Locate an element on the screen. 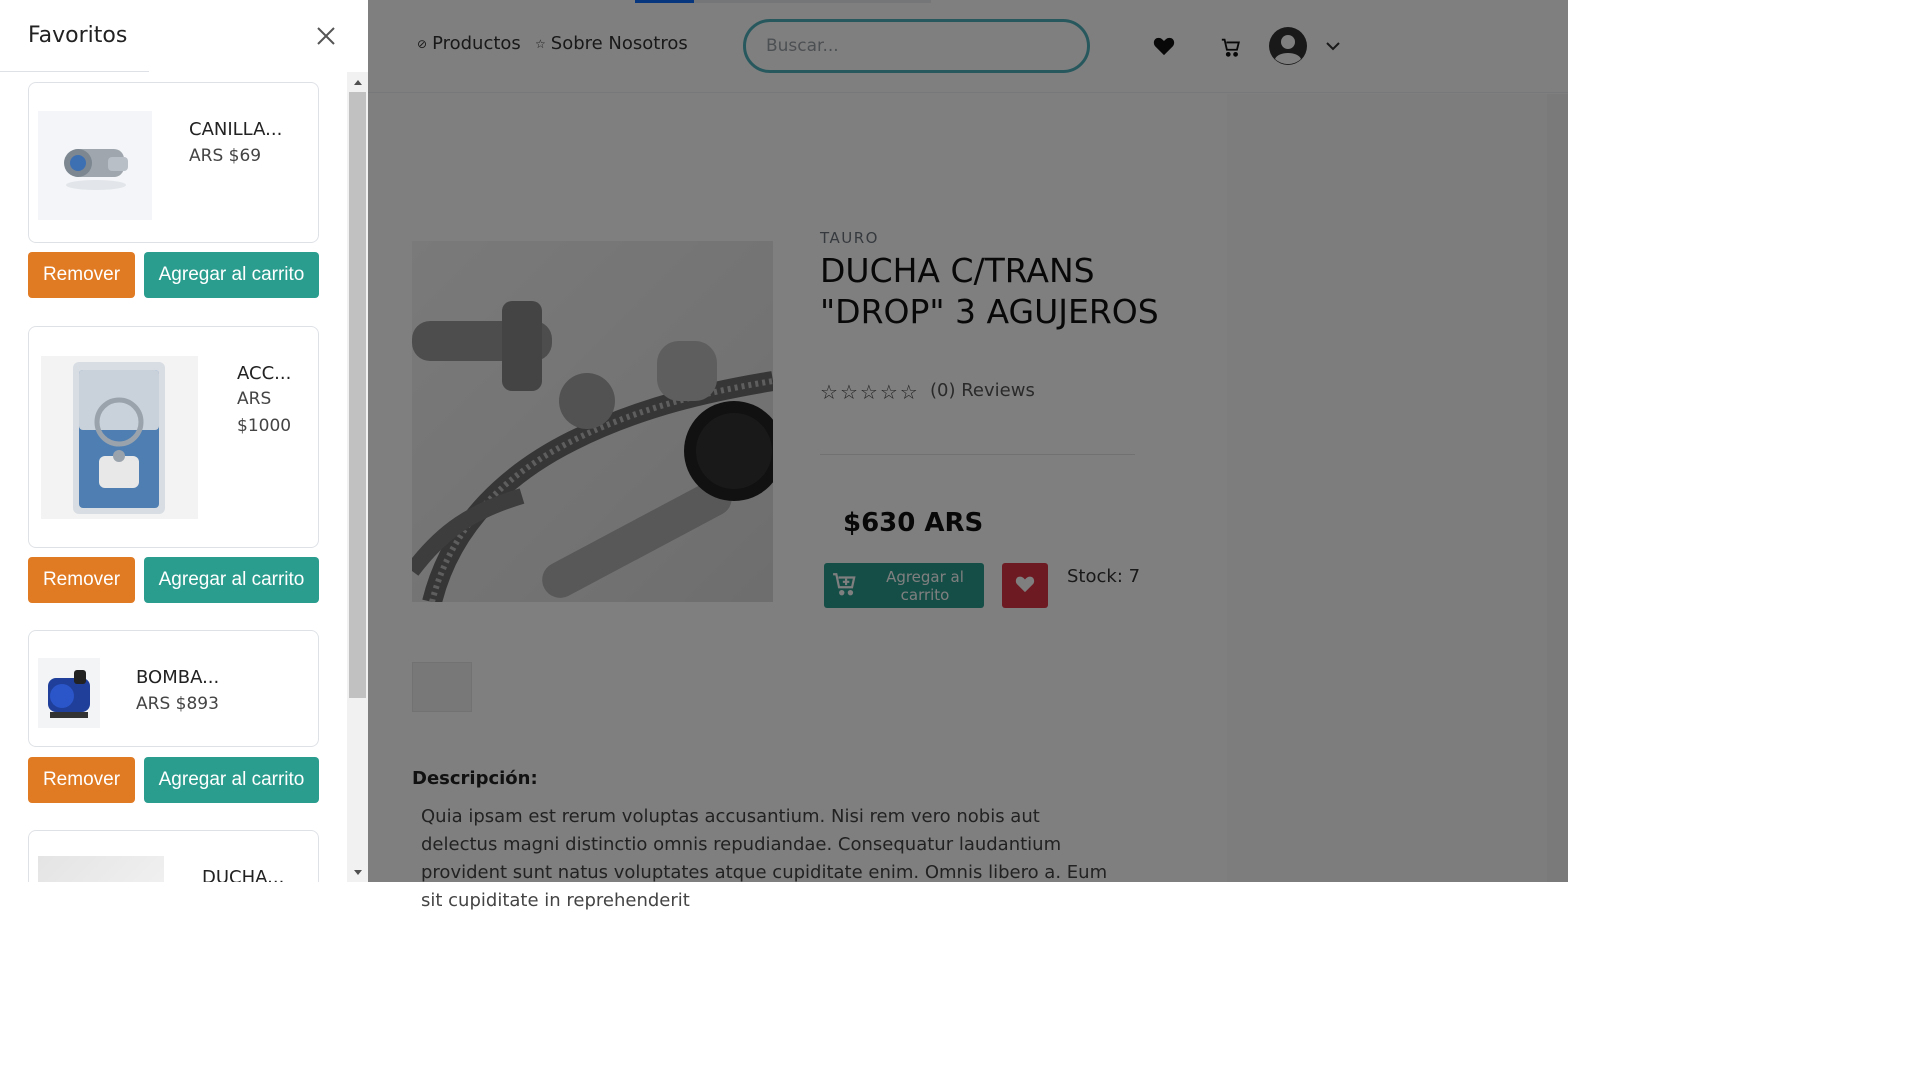 The height and width of the screenshot is (1080, 1920). close-icon is located at coordinates (326, 38).